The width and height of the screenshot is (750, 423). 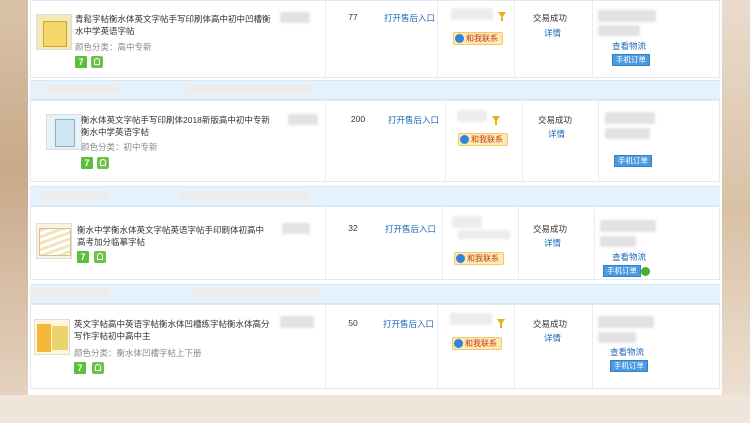 What do you see at coordinates (138, 353) in the screenshot?
I see `color-category: 颜色分类：衡水体凹槽字帖上下册` at bounding box center [138, 353].